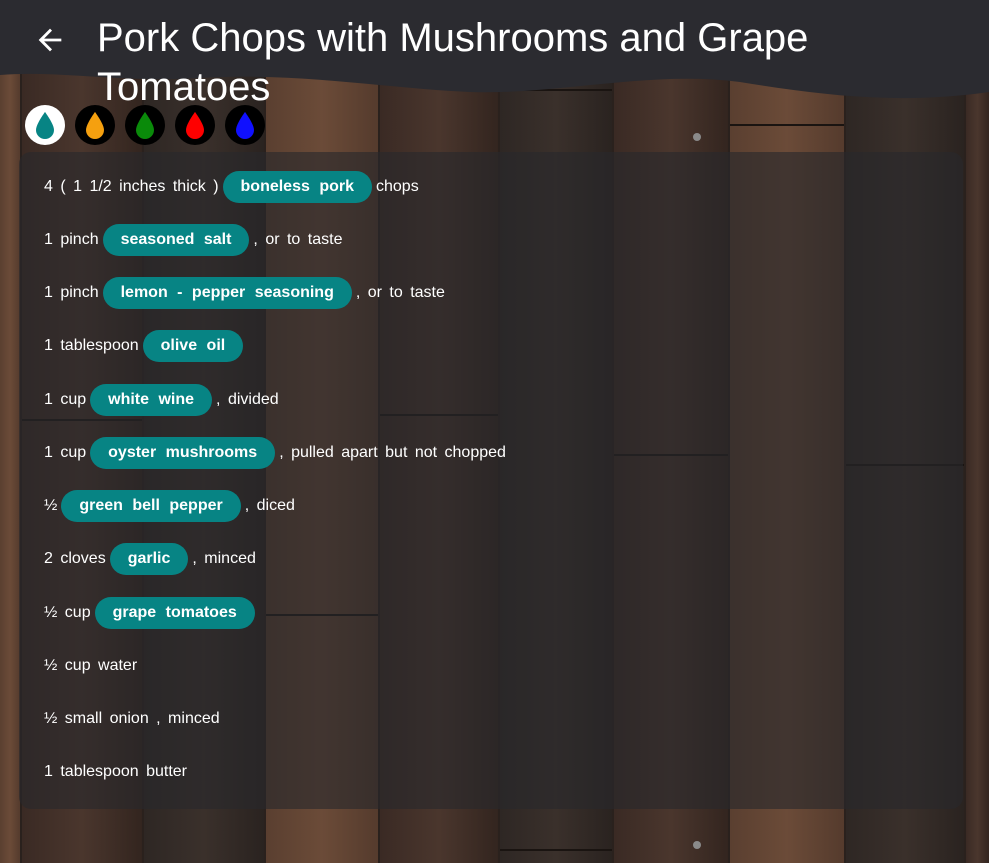 The width and height of the screenshot is (989, 863). I want to click on color-dot-orange, so click(95, 125).